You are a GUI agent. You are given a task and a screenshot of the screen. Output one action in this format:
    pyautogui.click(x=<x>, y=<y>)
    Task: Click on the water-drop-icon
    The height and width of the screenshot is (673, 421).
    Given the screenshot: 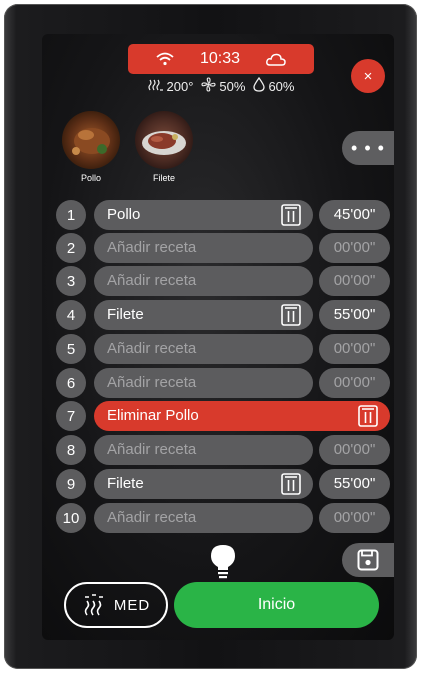 What is the action you would take?
    pyautogui.click(x=259, y=85)
    